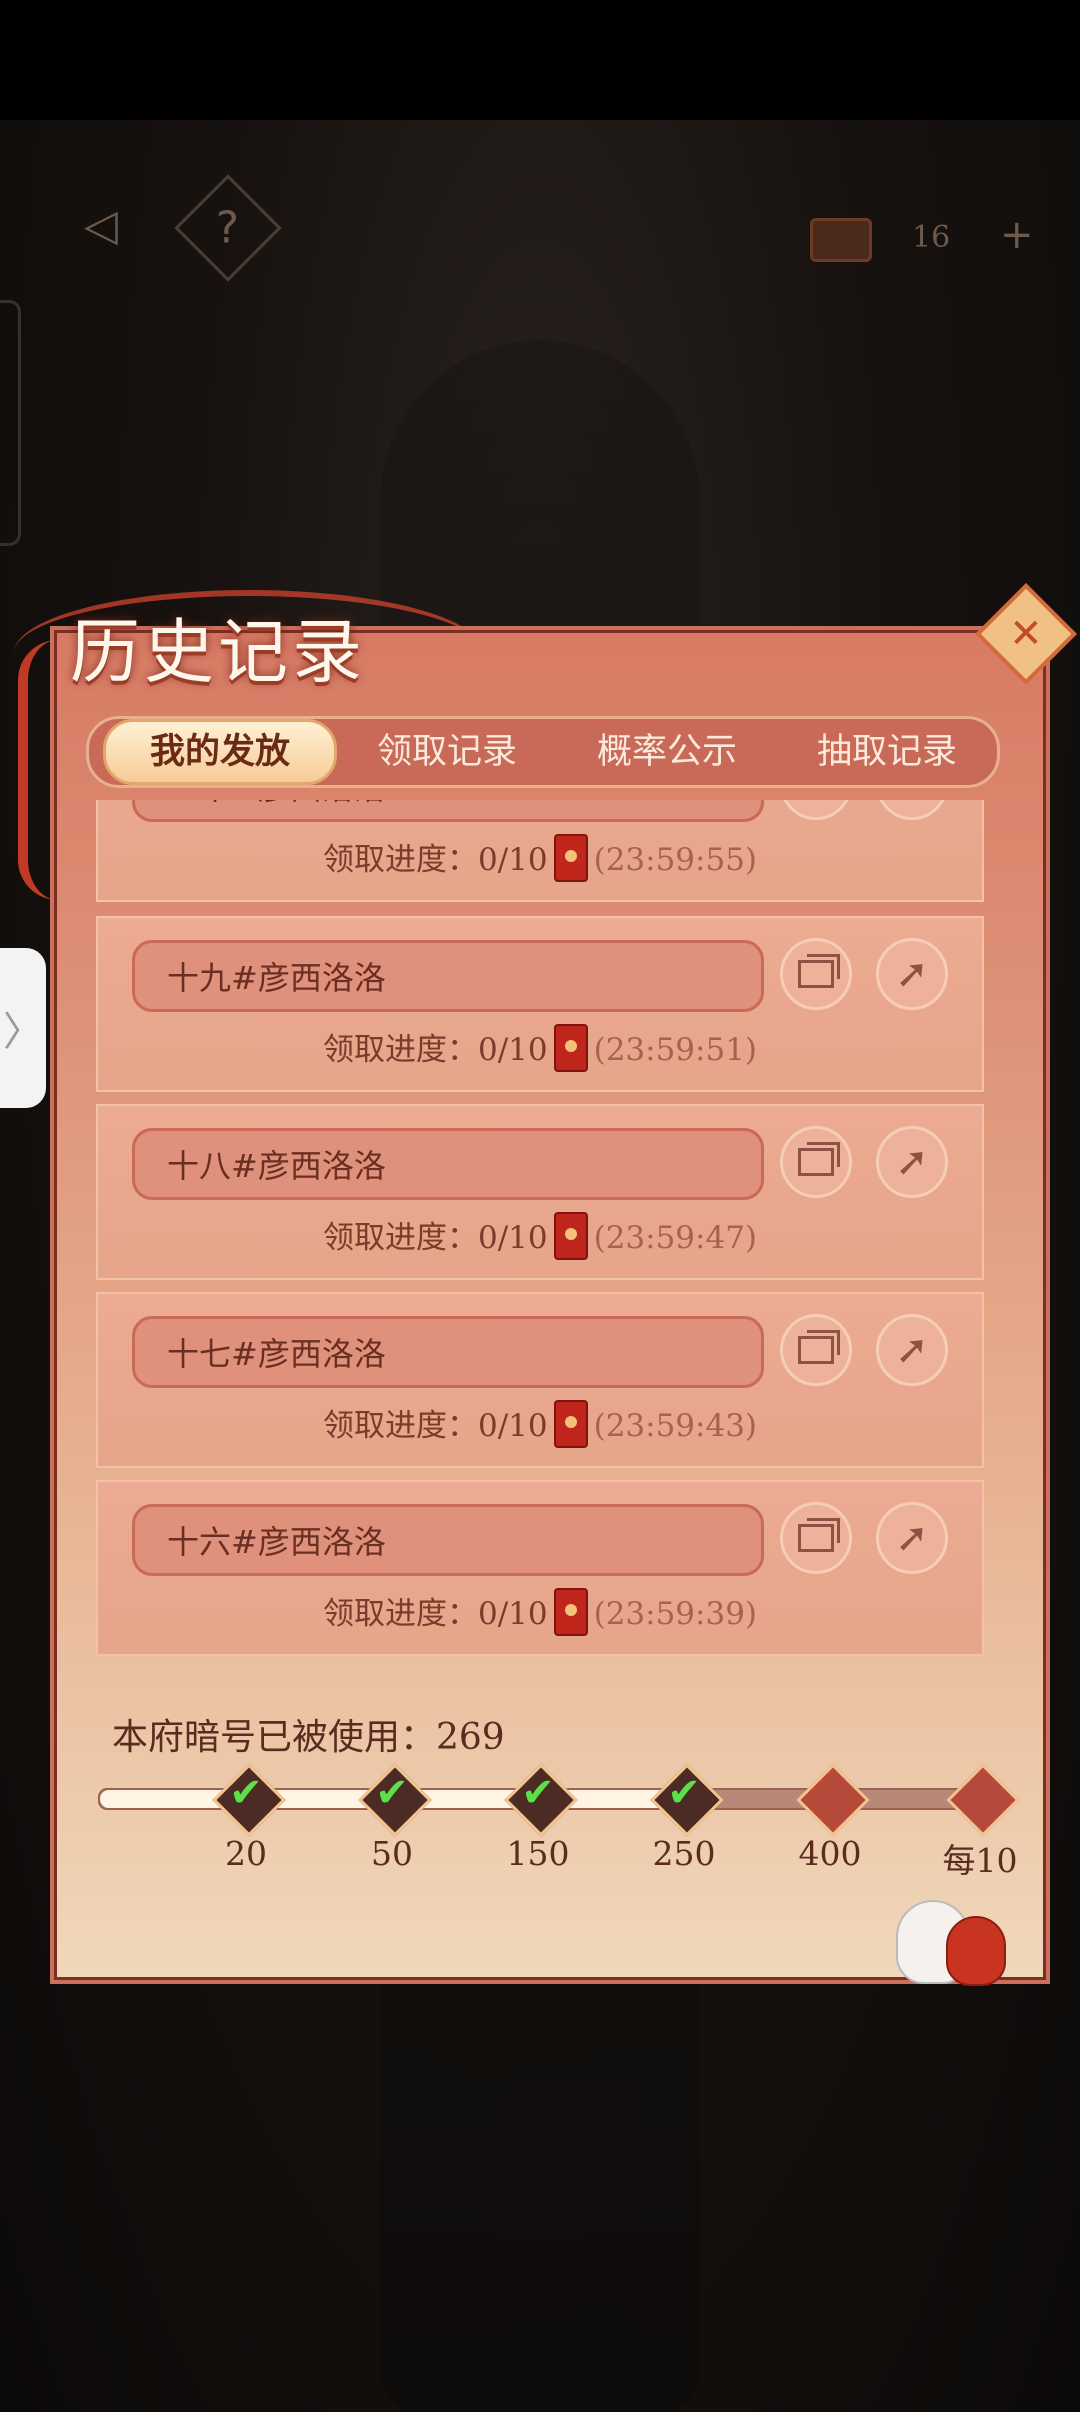 This screenshot has height=2412, width=1080. I want to click on record-name-pill: 十九#彦西洛洛, so click(448, 976).